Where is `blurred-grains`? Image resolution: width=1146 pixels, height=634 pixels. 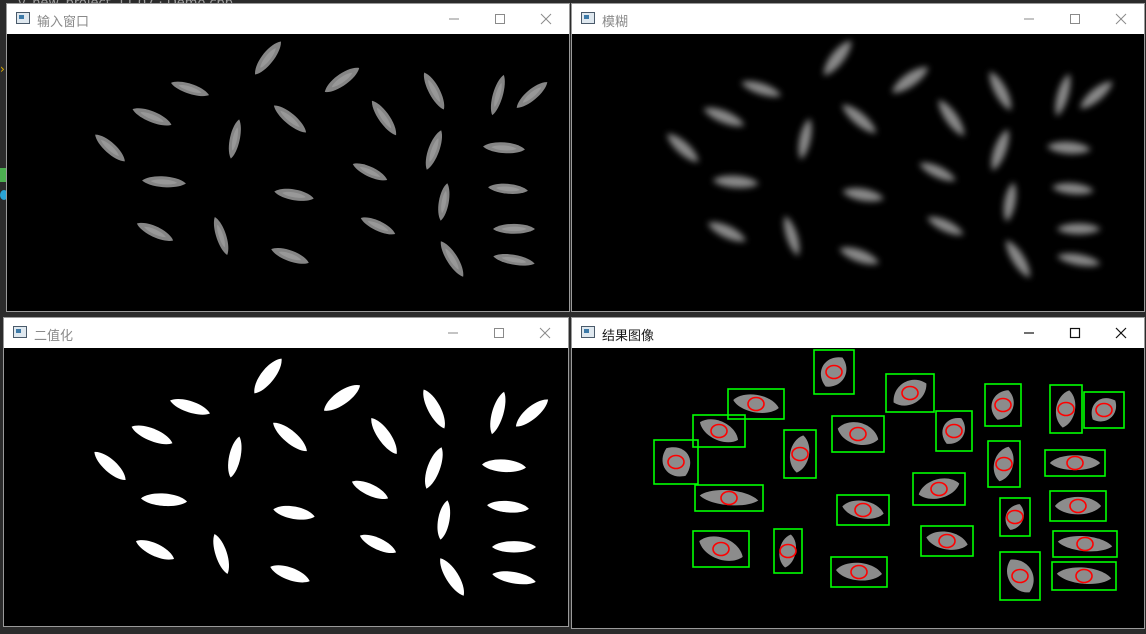 blurred-grains is located at coordinates (890, 159).